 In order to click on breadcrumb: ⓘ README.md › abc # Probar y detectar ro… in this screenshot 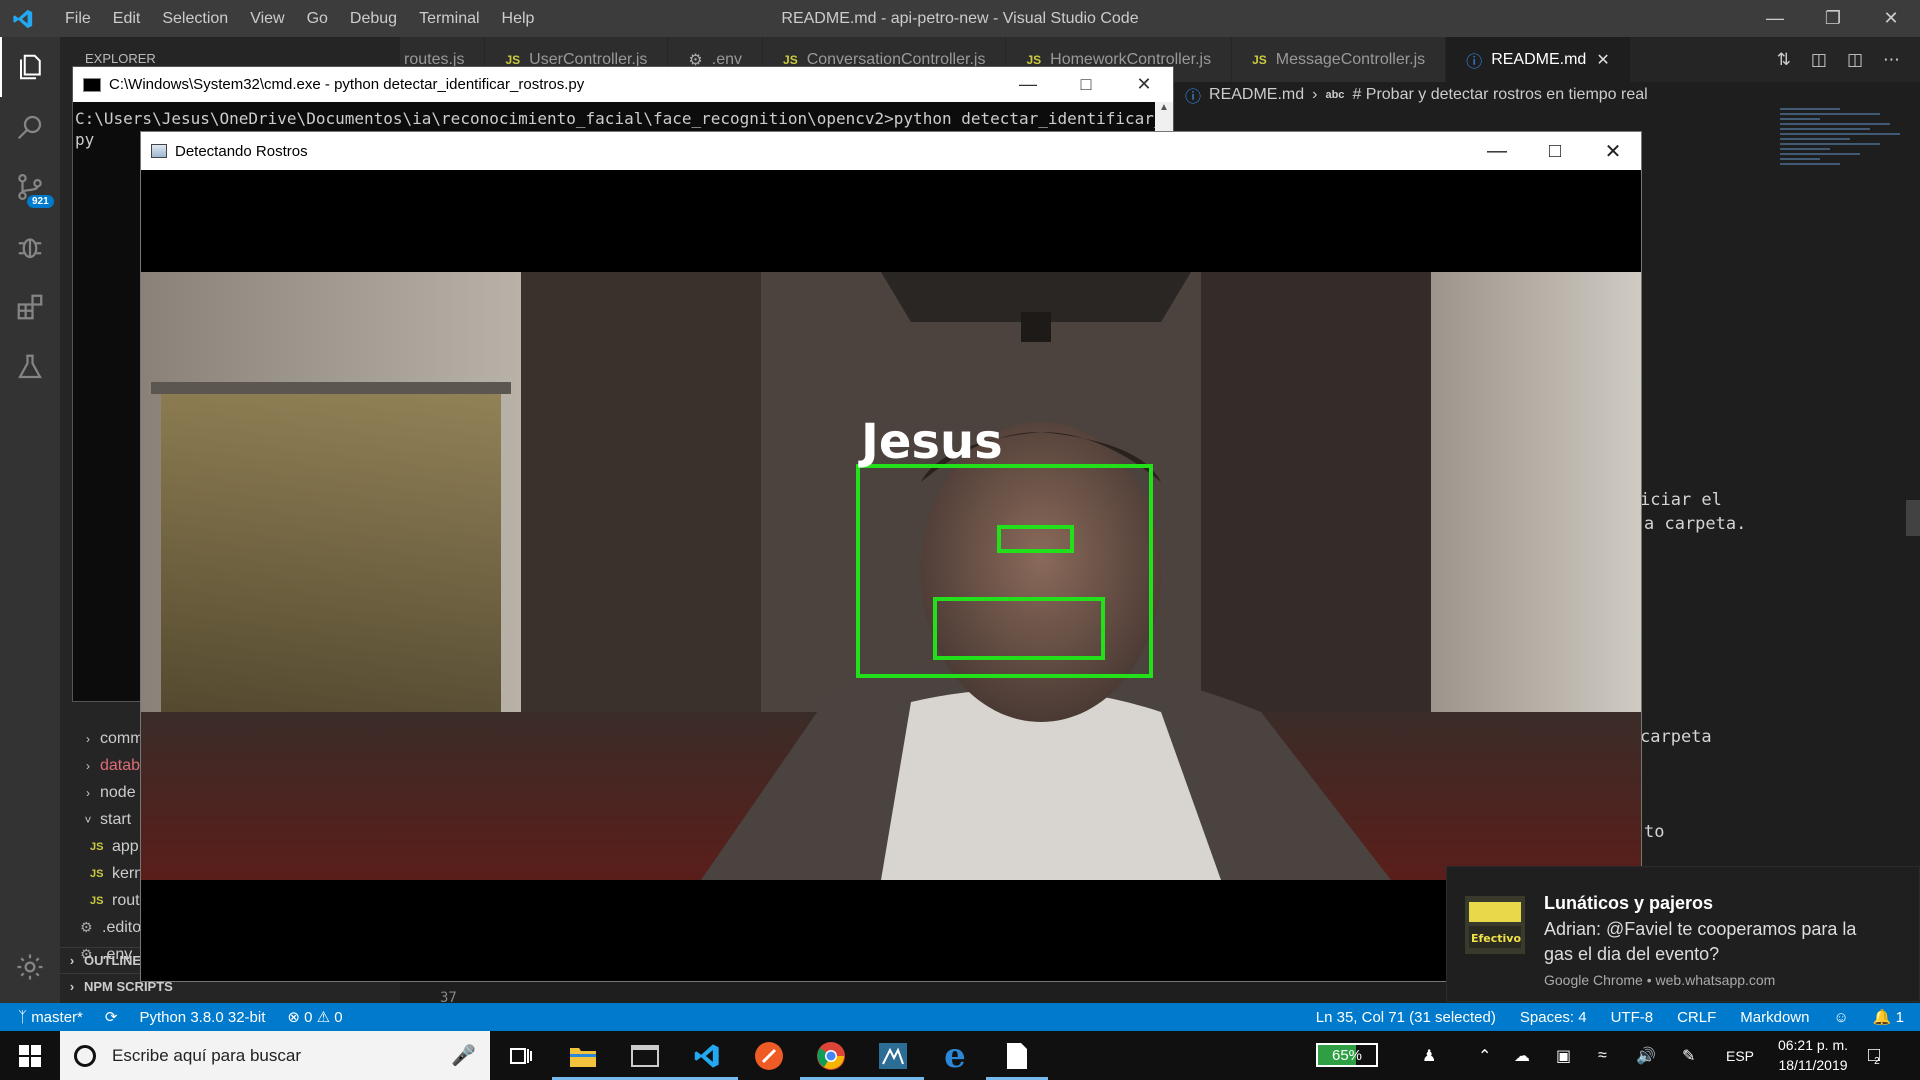, I will do `click(1416, 95)`.